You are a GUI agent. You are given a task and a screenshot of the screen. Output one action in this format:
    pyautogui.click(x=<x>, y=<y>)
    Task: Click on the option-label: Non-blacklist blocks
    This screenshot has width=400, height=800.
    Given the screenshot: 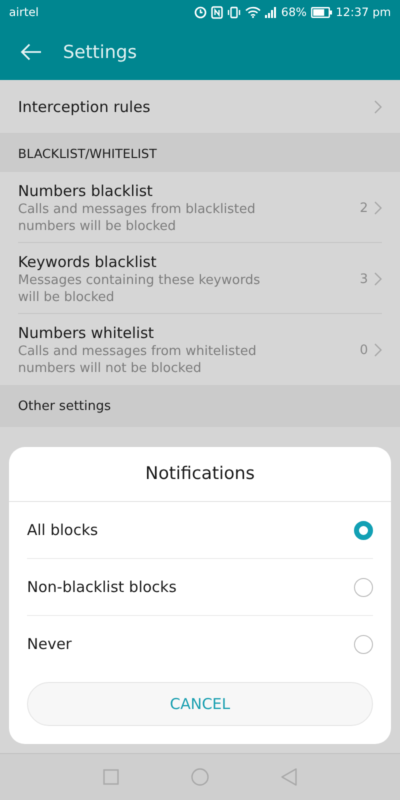 What is the action you would take?
    pyautogui.click(x=102, y=587)
    